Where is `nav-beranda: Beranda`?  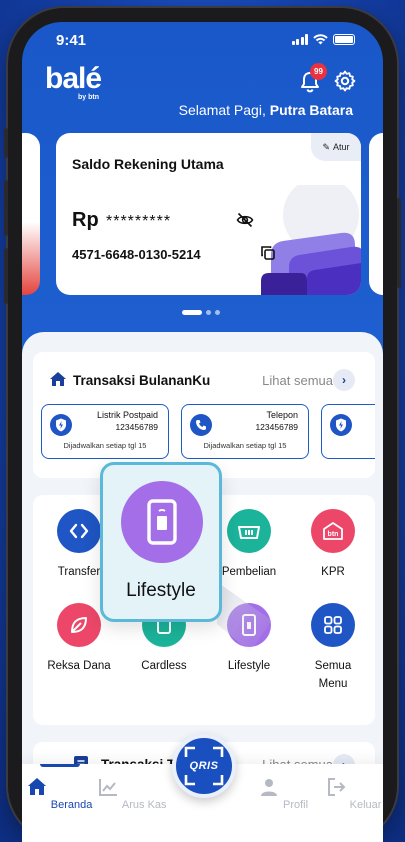
nav-beranda: Beranda is located at coordinates (59, 793).